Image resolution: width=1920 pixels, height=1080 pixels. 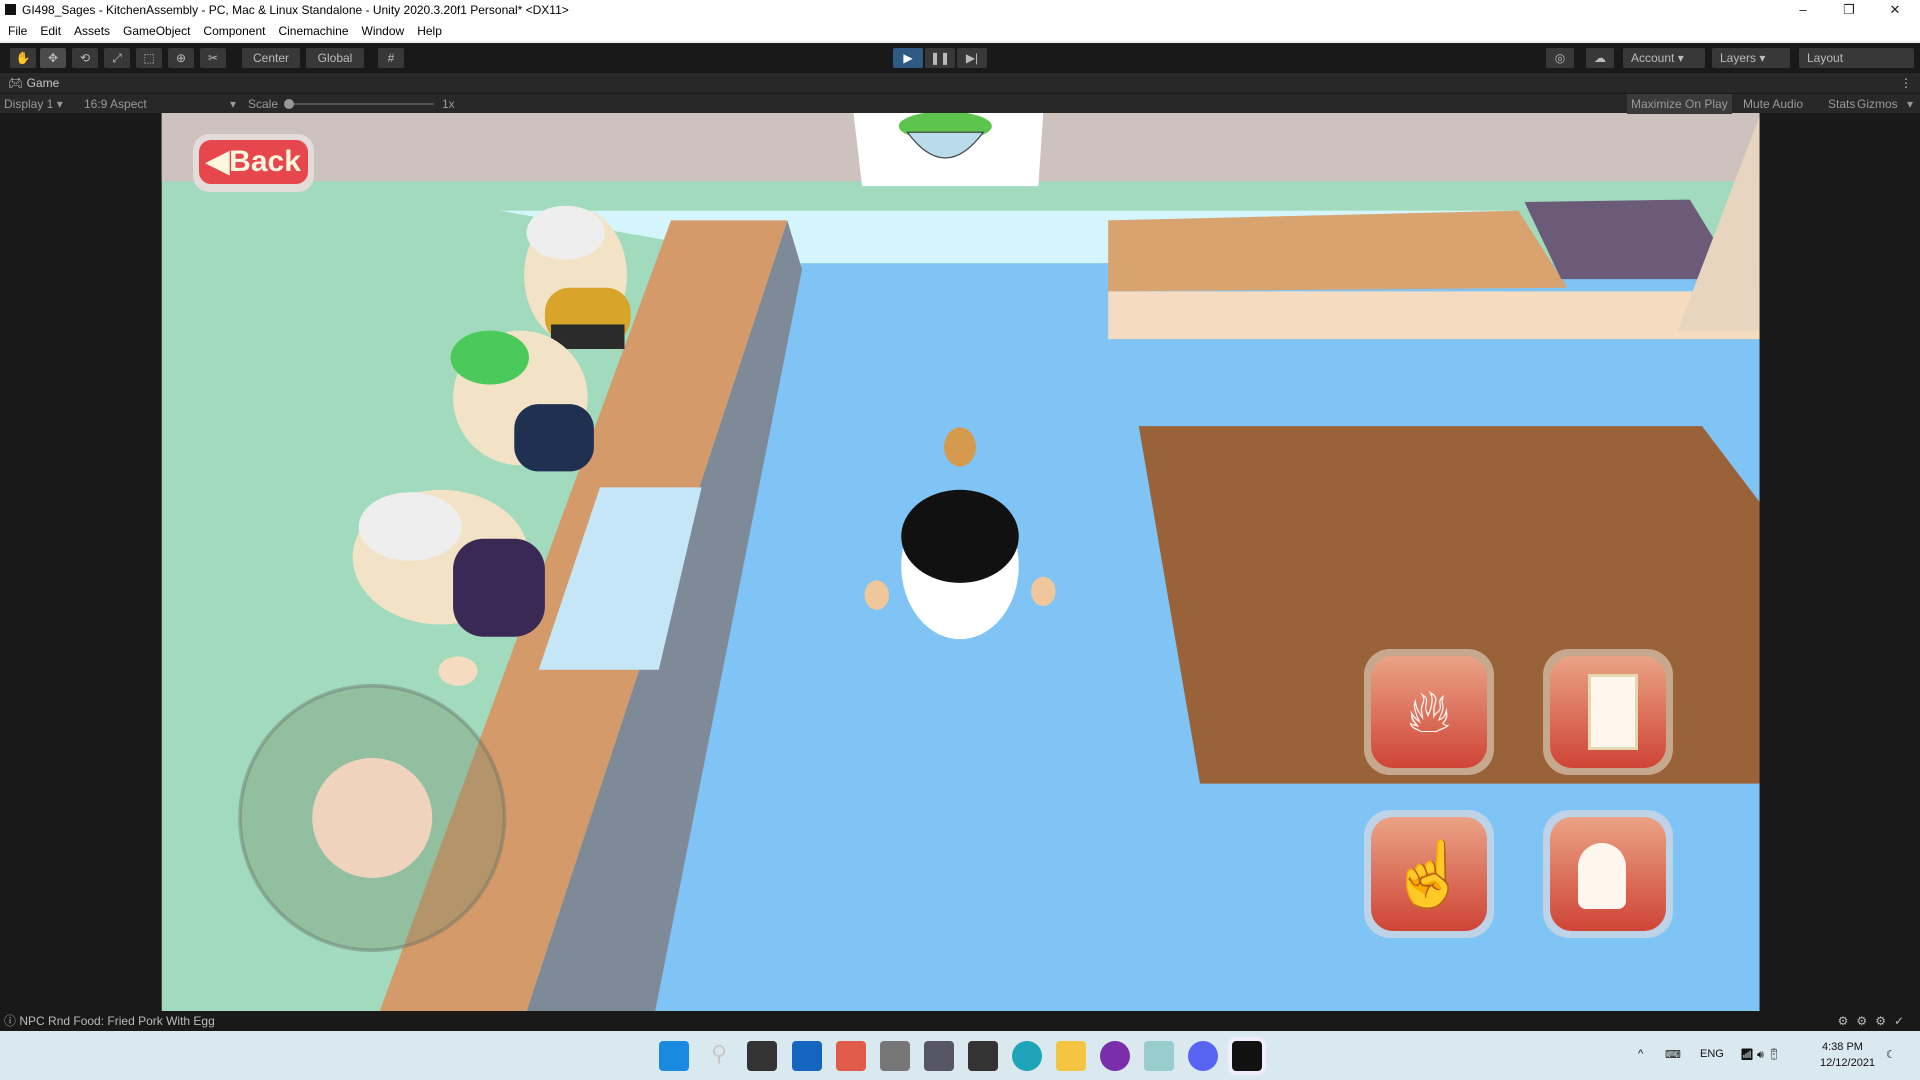 I want to click on scale-tool-icon: ⤢, so click(x=117, y=58).